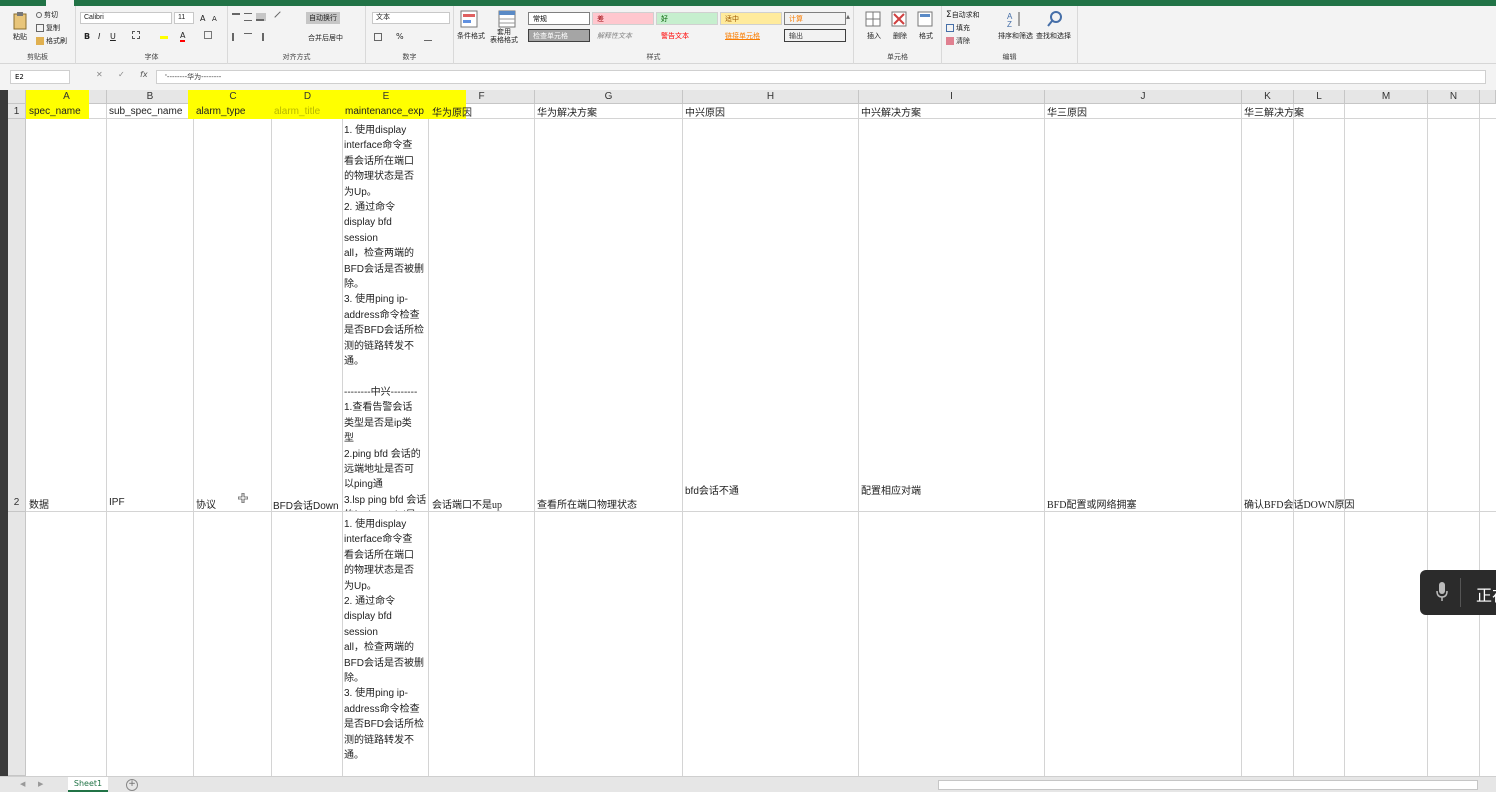 The image size is (1496, 792). What do you see at coordinates (559, 18) in the screenshot?
I see `style-normal: 常规` at bounding box center [559, 18].